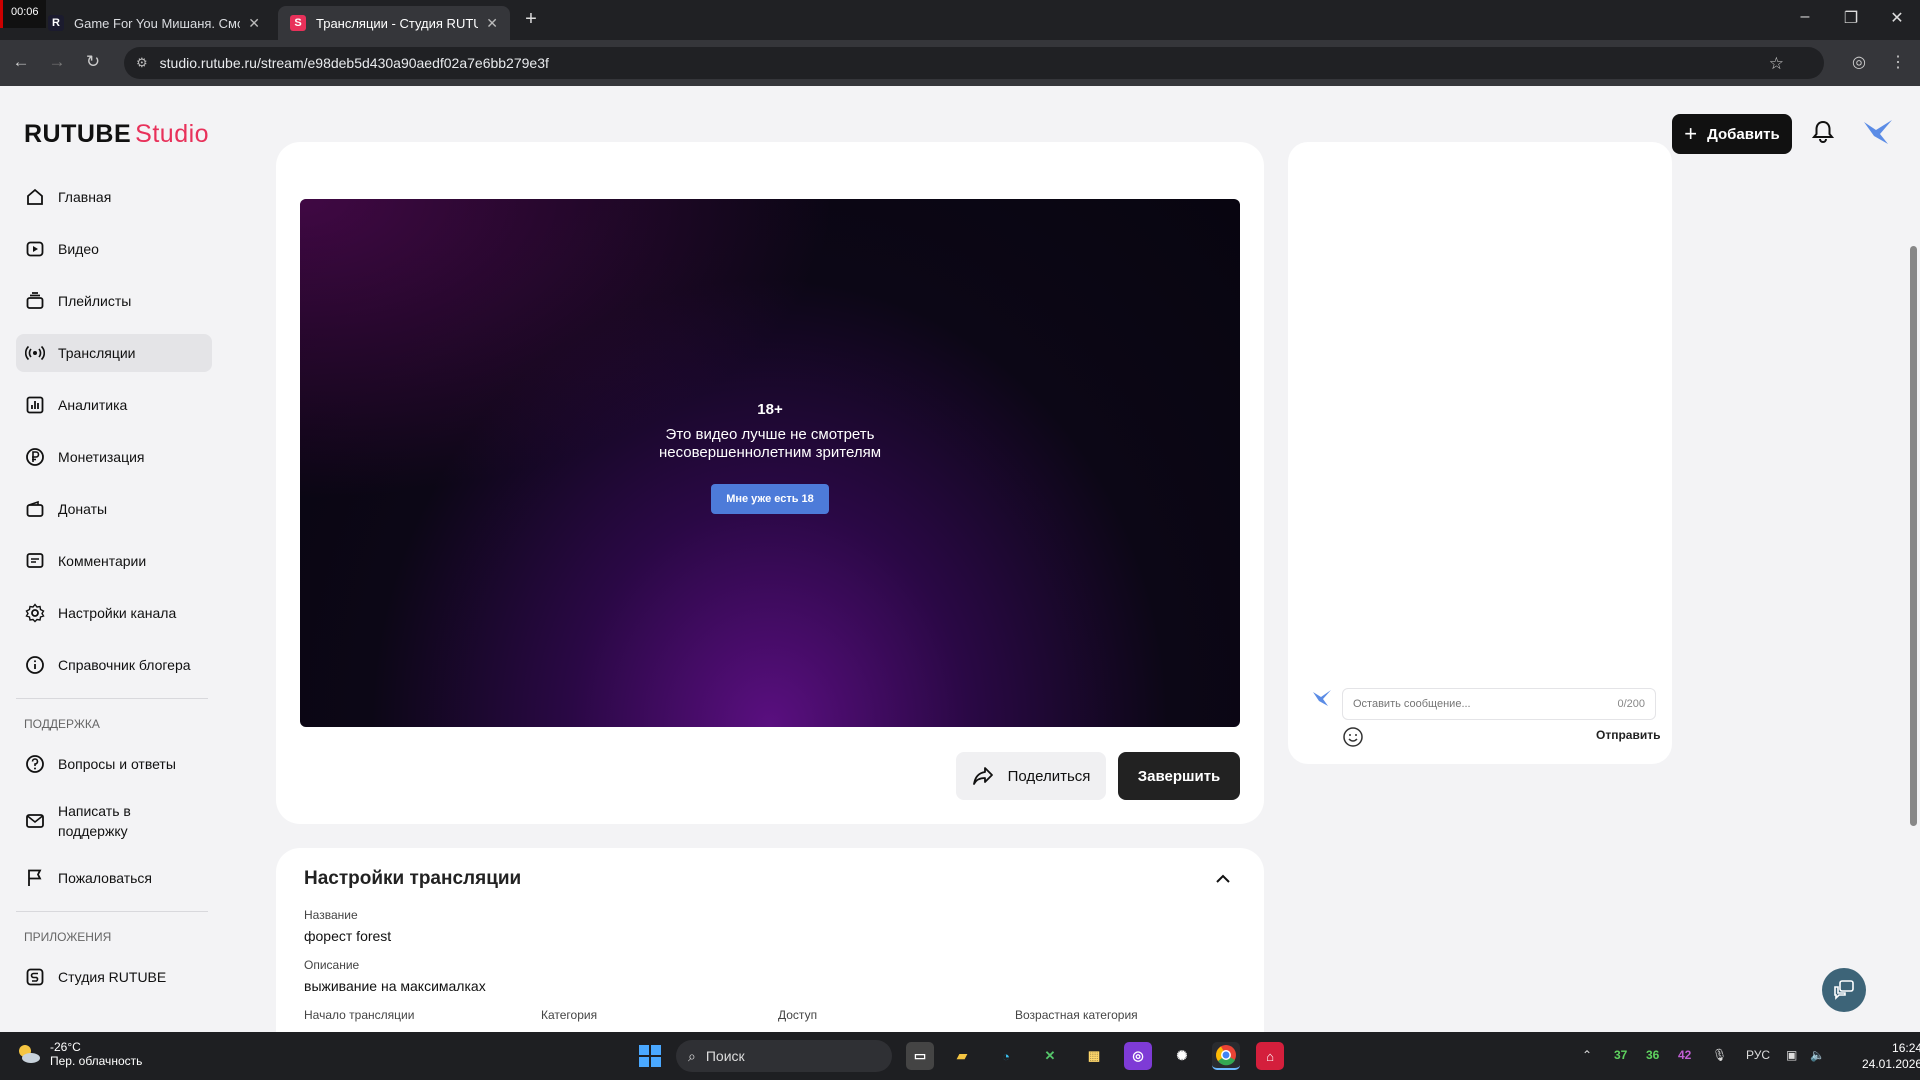 This screenshot has height=1080, width=1920. What do you see at coordinates (68, 937) in the screenshot?
I see `apps-section-label: ПРИЛОЖЕНИЯ` at bounding box center [68, 937].